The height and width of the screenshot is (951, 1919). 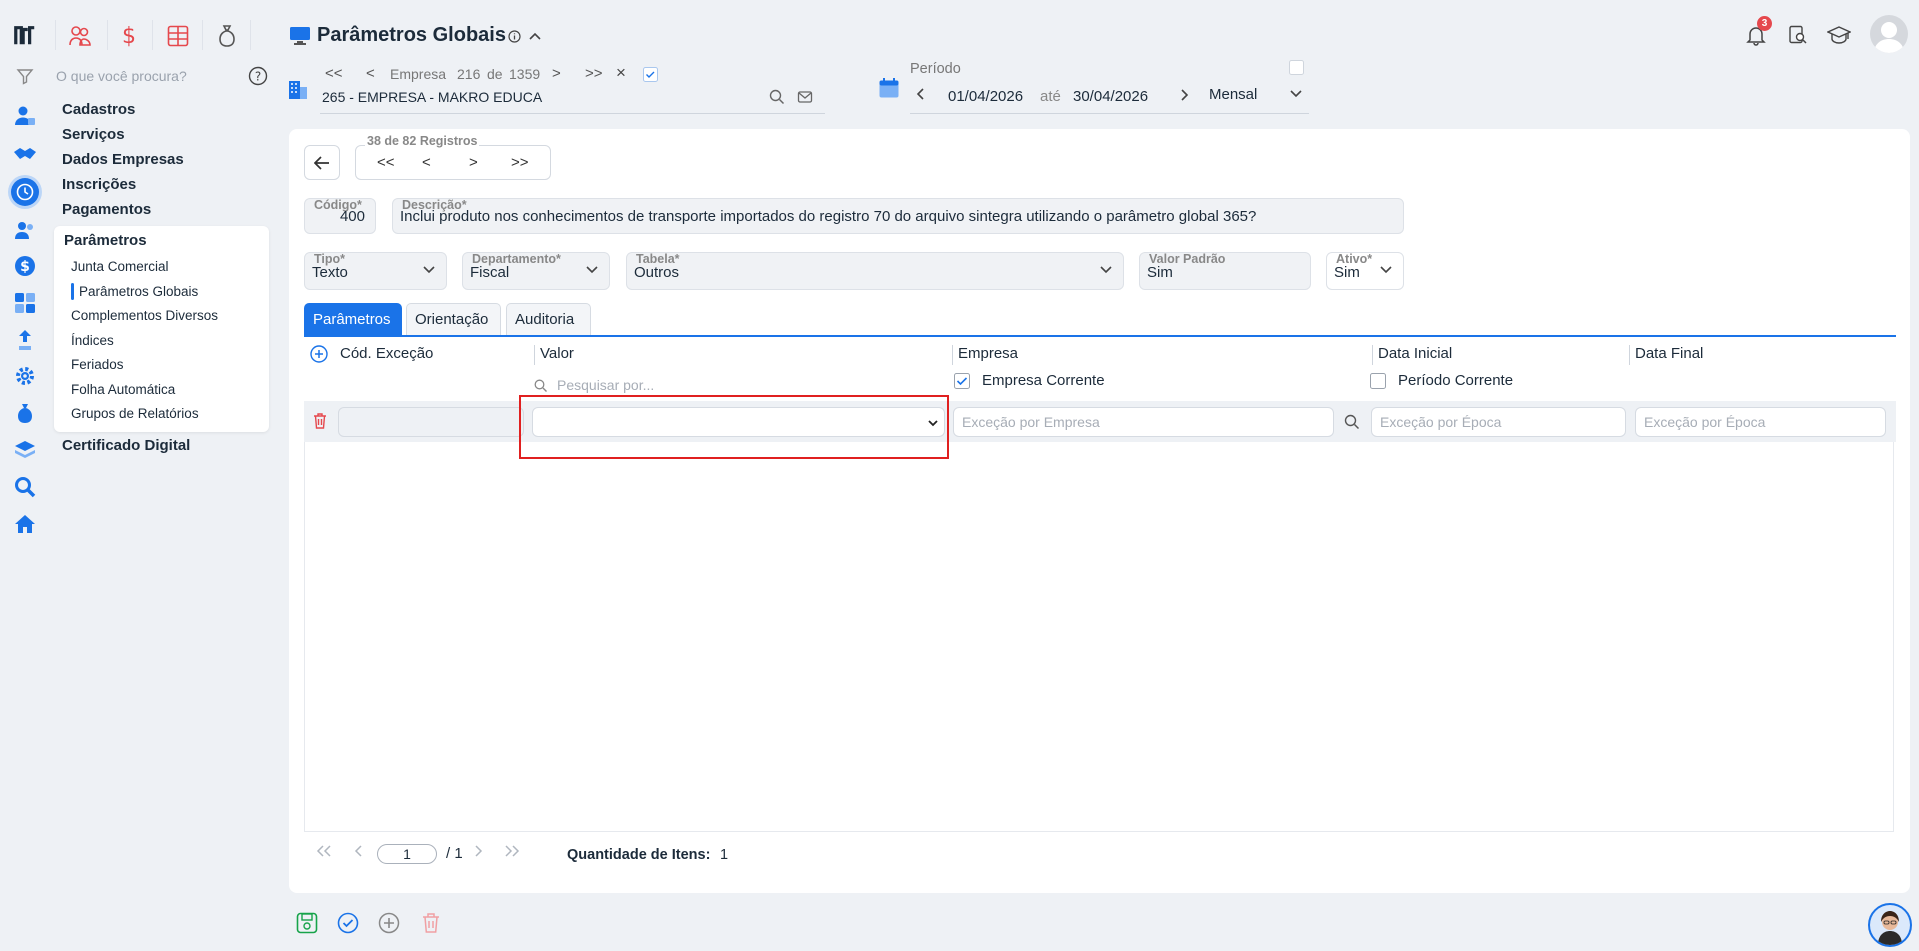 I want to click on data-final-input: Exceção por Época, so click(x=1760, y=422).